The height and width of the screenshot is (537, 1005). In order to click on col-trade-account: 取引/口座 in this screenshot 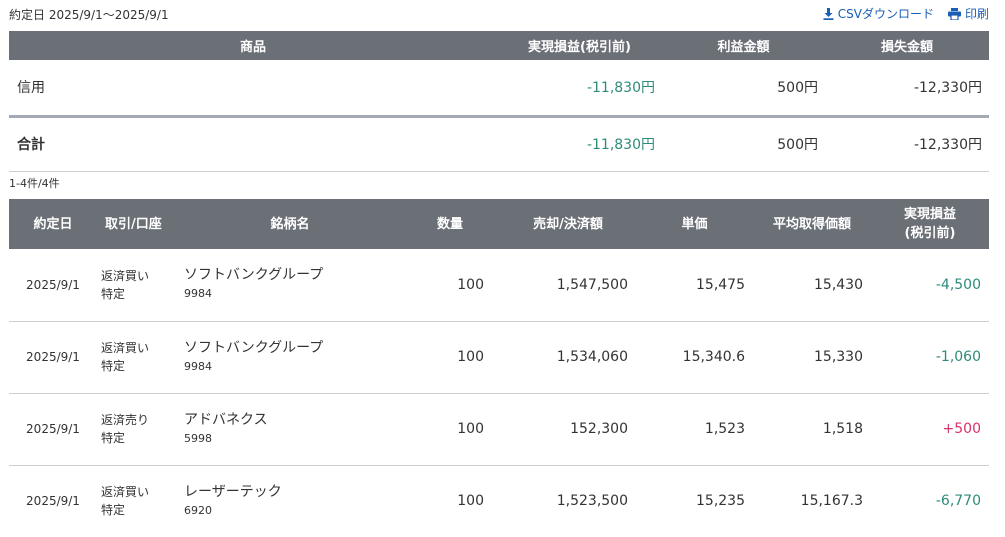, I will do `click(138, 224)`.